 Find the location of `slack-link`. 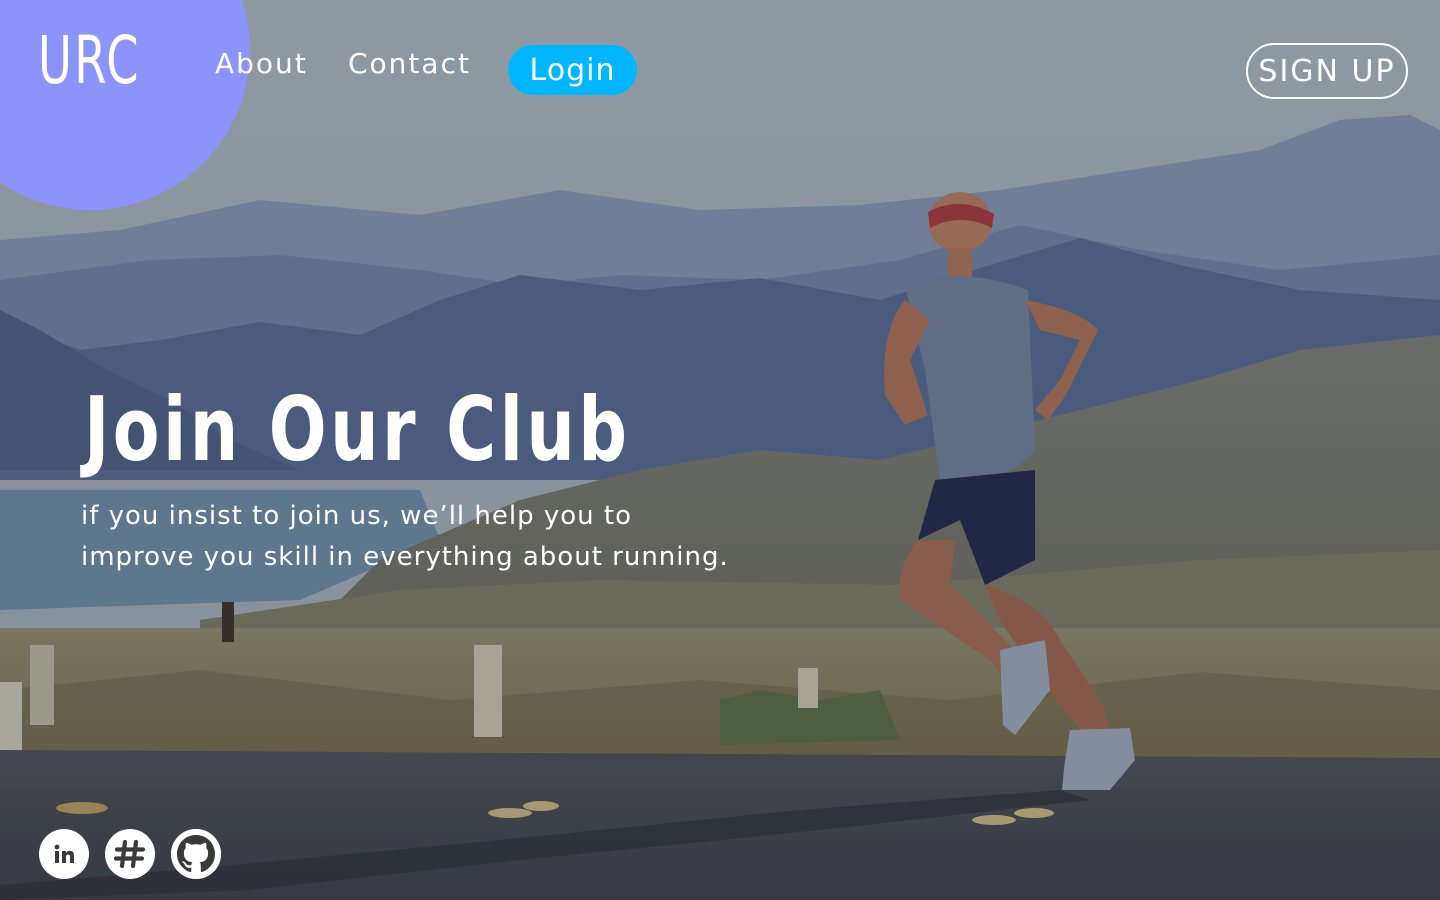

slack-link is located at coordinates (130, 854).